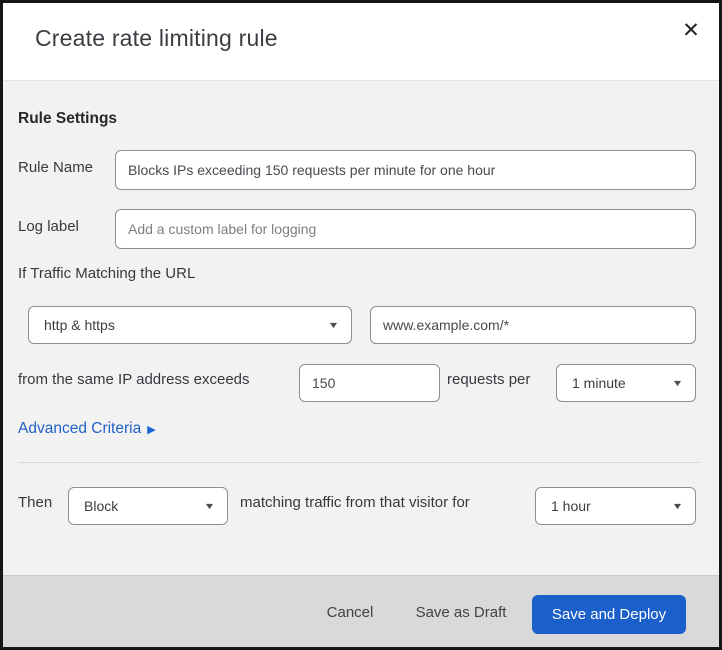  Describe the element at coordinates (134, 379) in the screenshot. I see `exceeds-text: from the same IP address exceeds` at that location.